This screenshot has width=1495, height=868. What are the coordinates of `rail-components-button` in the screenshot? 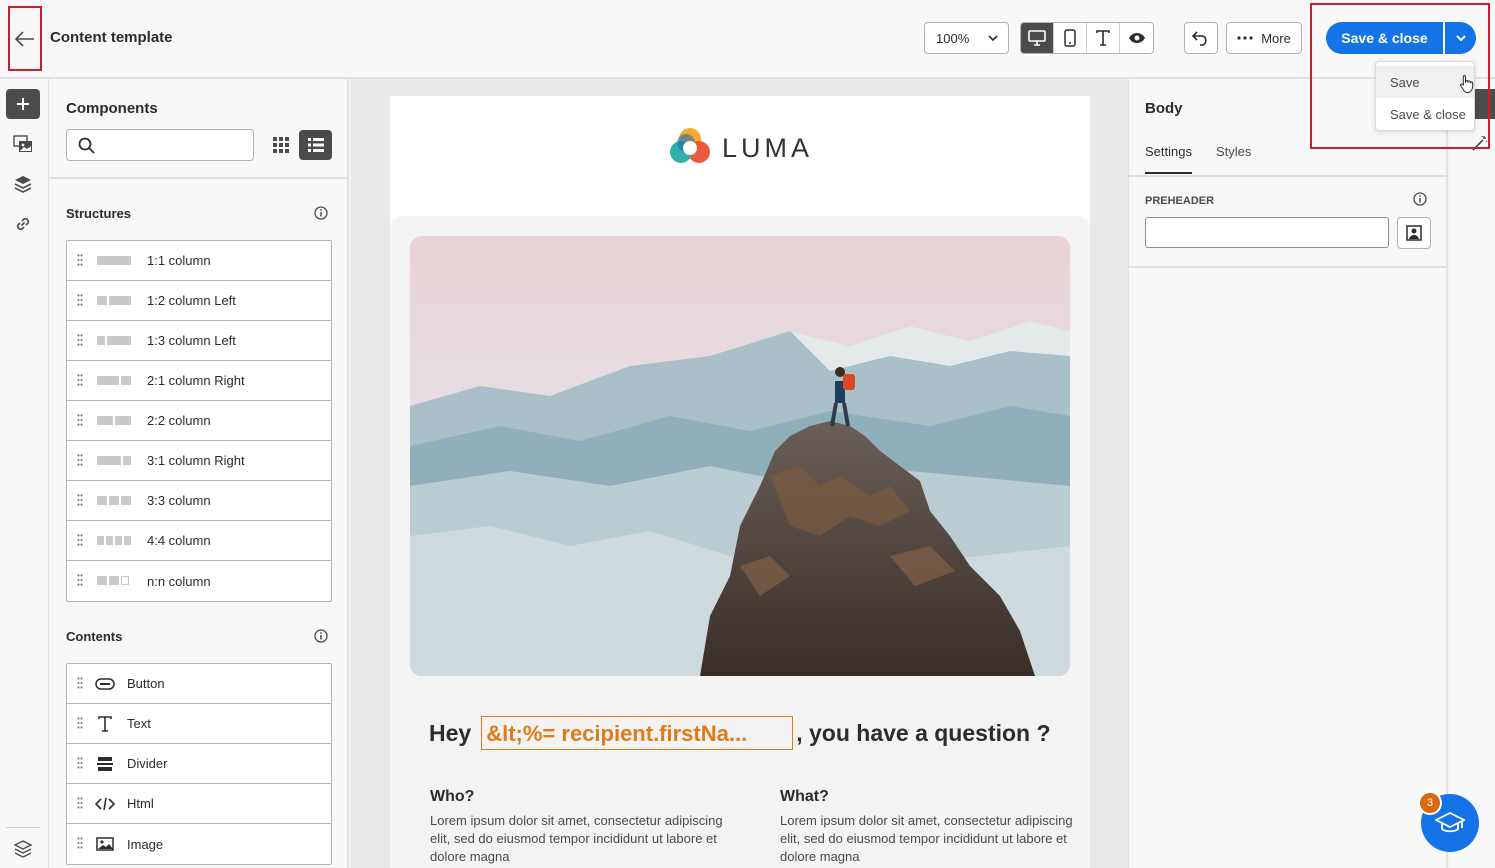 It's located at (23, 104).